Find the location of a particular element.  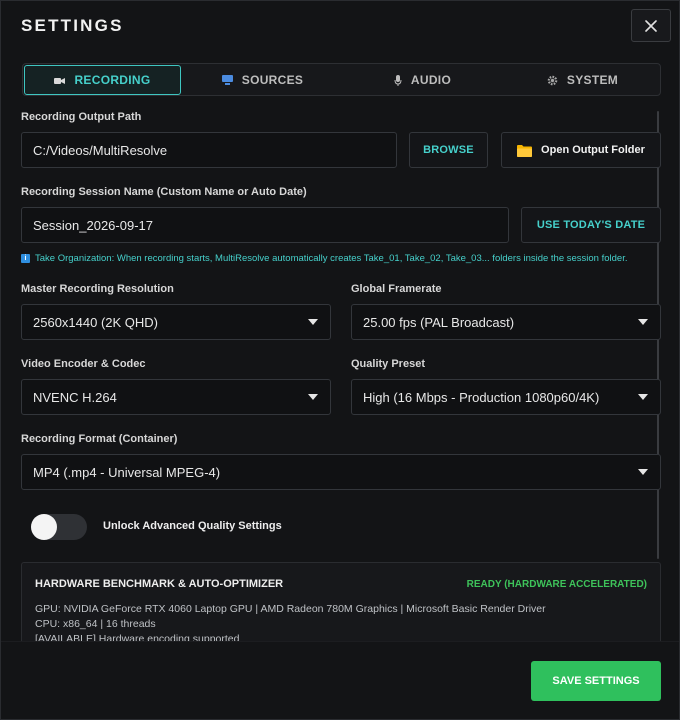

open-output-folder-button: Open Output Folder is located at coordinates (581, 150).